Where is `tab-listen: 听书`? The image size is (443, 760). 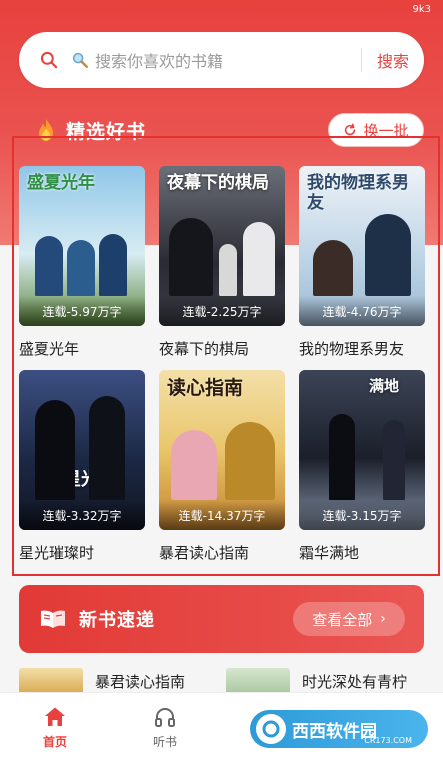 tab-listen: 听书 is located at coordinates (165, 726).